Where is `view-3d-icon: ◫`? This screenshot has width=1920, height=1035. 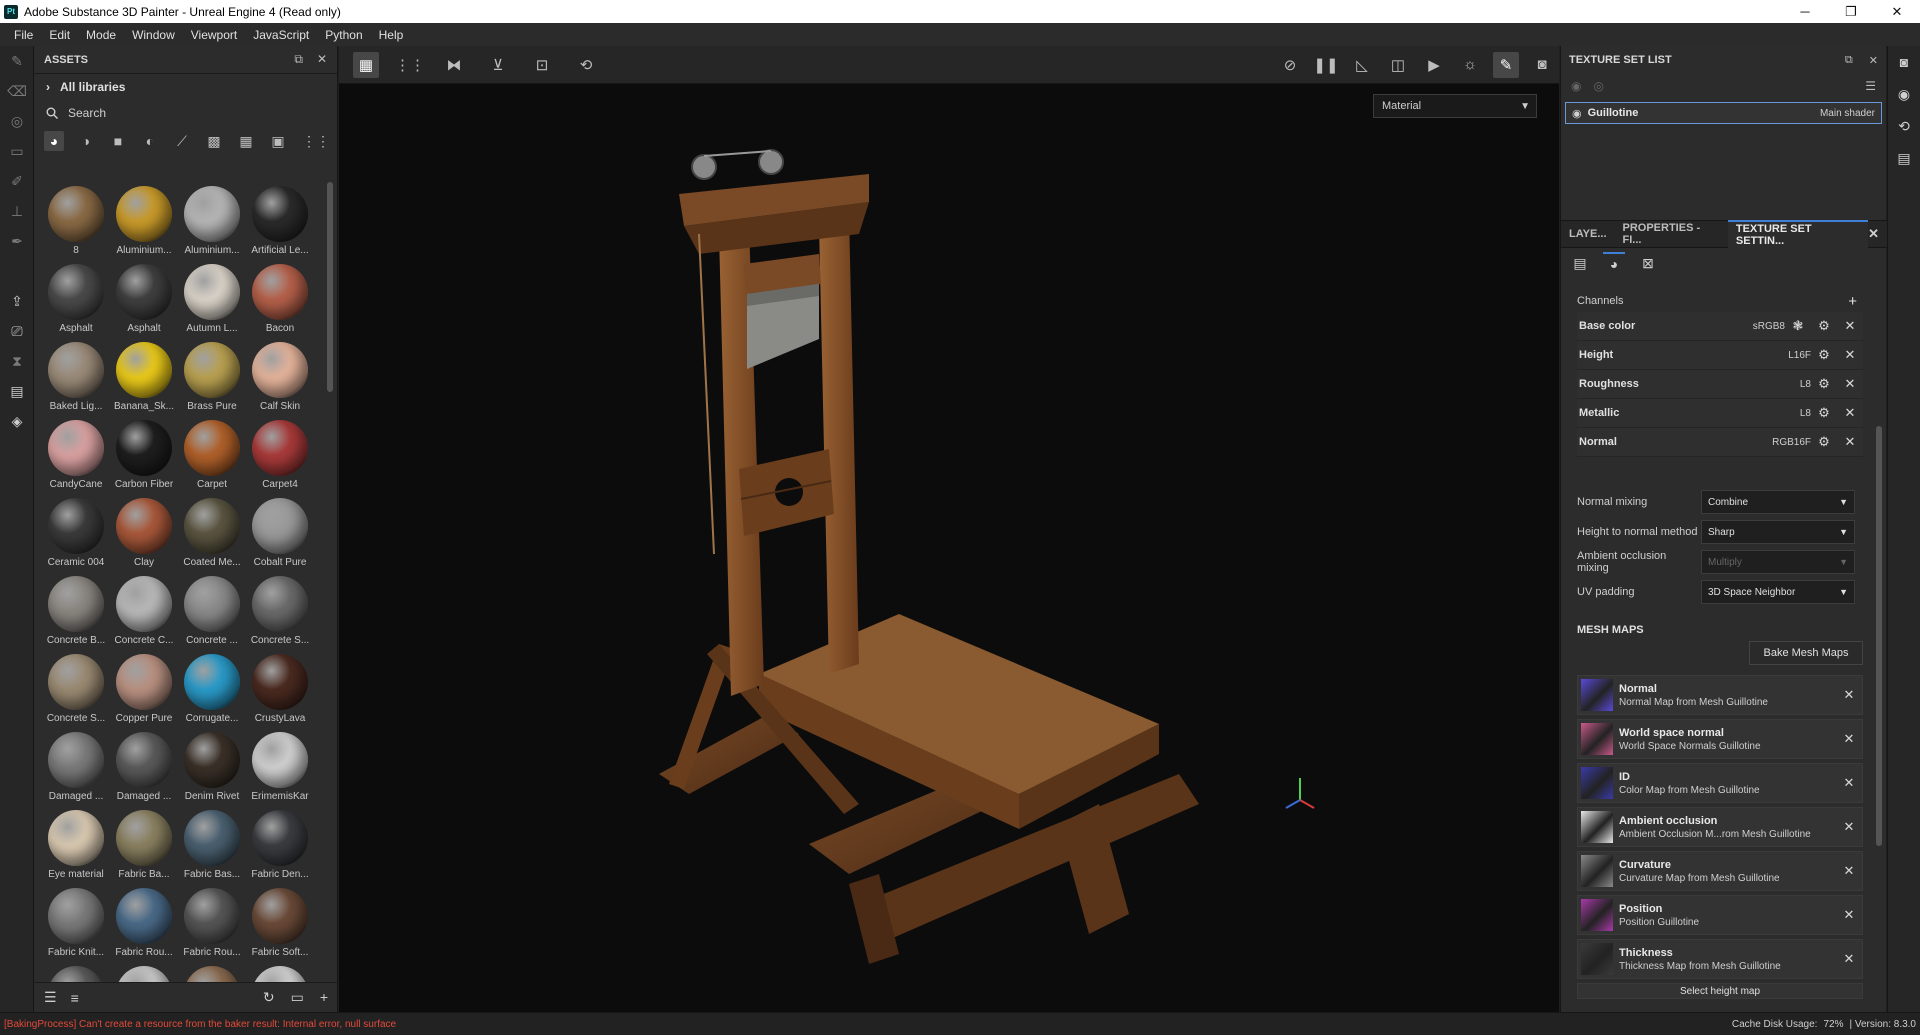
view-3d-icon: ◫ is located at coordinates (1398, 65).